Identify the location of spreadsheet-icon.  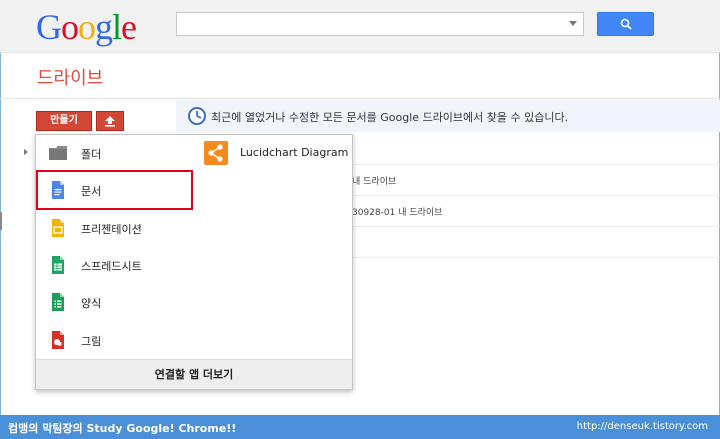
(58, 265).